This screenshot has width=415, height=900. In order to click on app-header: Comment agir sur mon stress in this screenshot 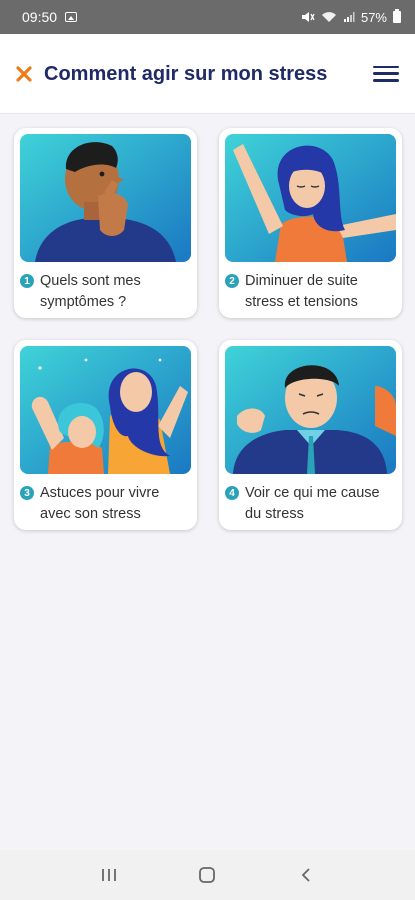, I will do `click(207, 74)`.